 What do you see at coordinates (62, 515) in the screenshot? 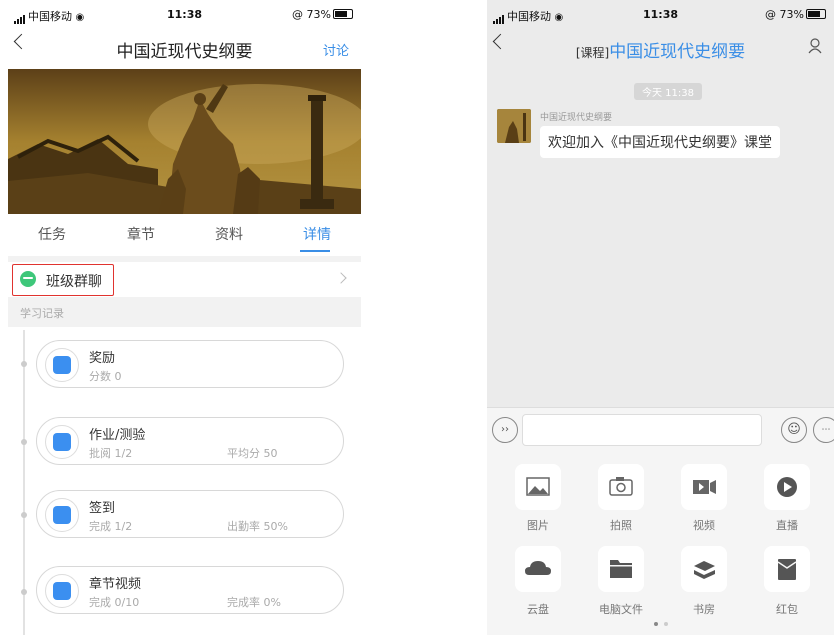
I see `checkin-icon` at bounding box center [62, 515].